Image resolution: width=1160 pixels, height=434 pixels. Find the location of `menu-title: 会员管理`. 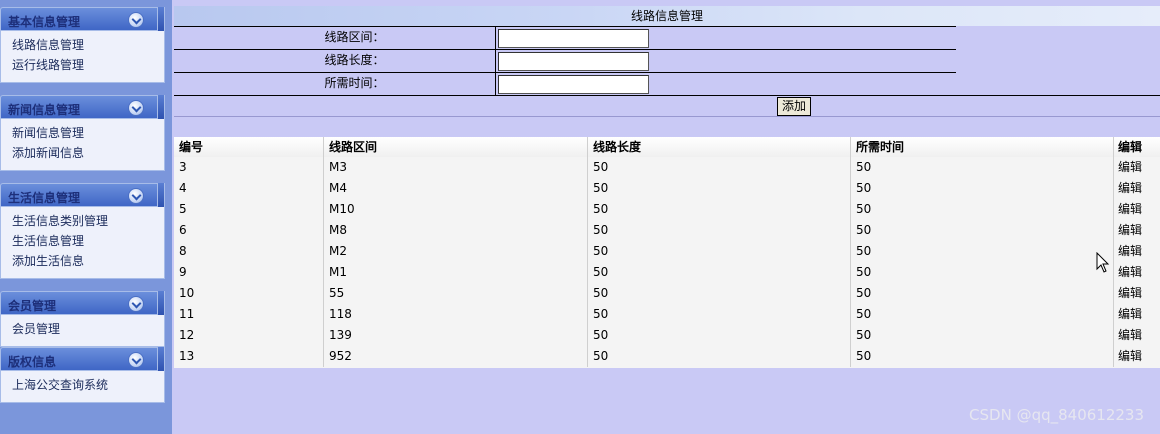

menu-title: 会员管理 is located at coordinates (32, 306).